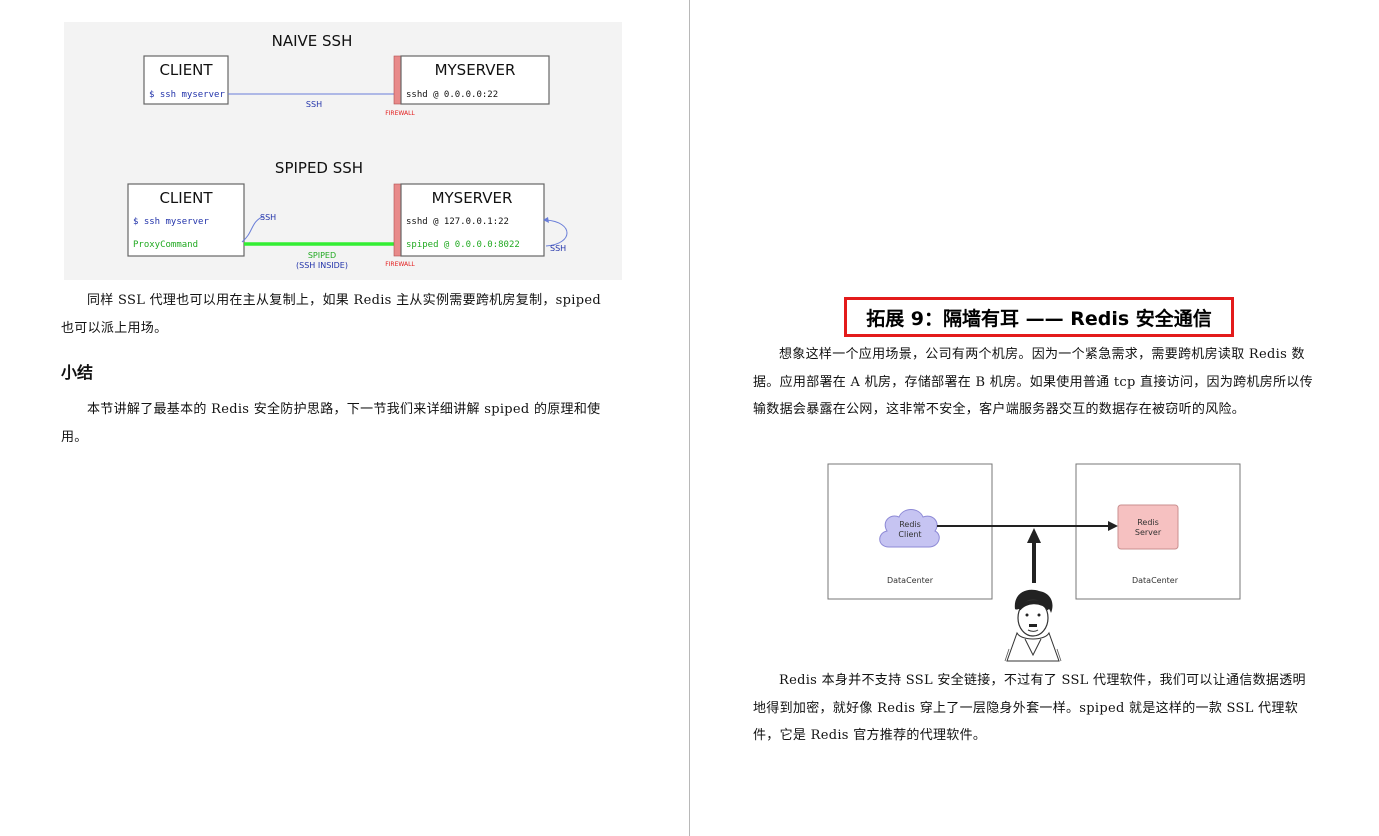 This screenshot has height=836, width=1379. What do you see at coordinates (1034, 535) in the screenshot?
I see `eavesdrop-arrow-head` at bounding box center [1034, 535].